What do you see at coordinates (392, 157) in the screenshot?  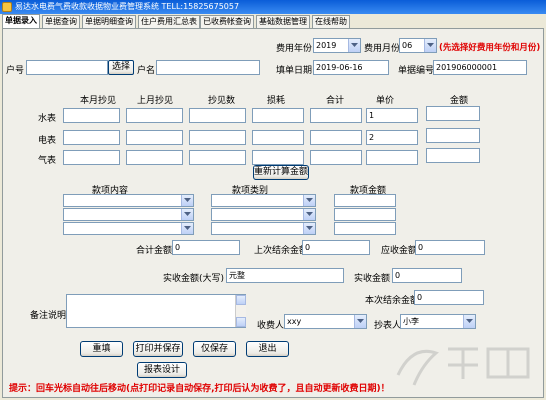 I see `gas-unit-price` at bounding box center [392, 157].